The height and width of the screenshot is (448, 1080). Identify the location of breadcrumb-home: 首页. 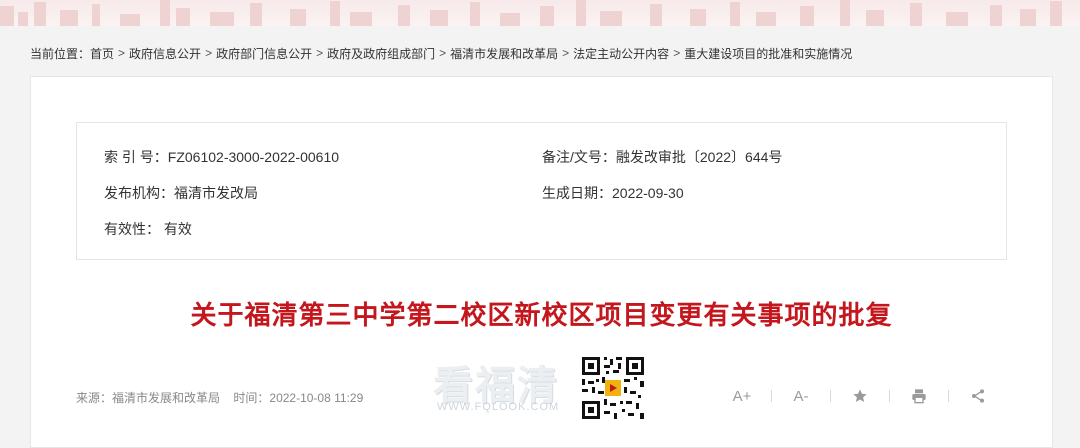
(102, 53).